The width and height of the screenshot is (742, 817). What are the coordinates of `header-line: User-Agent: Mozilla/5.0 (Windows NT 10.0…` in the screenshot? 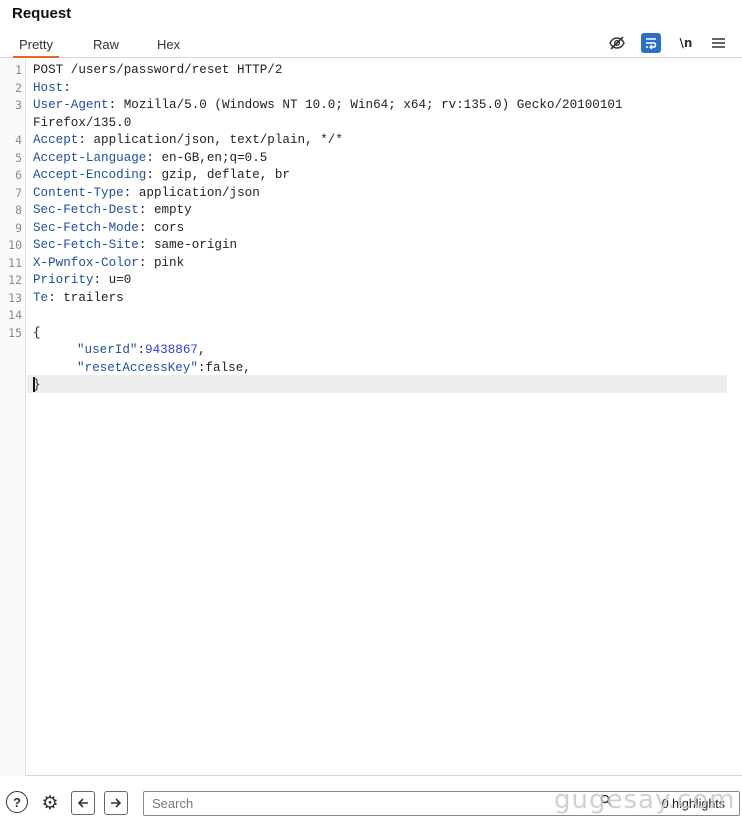 It's located at (328, 106).